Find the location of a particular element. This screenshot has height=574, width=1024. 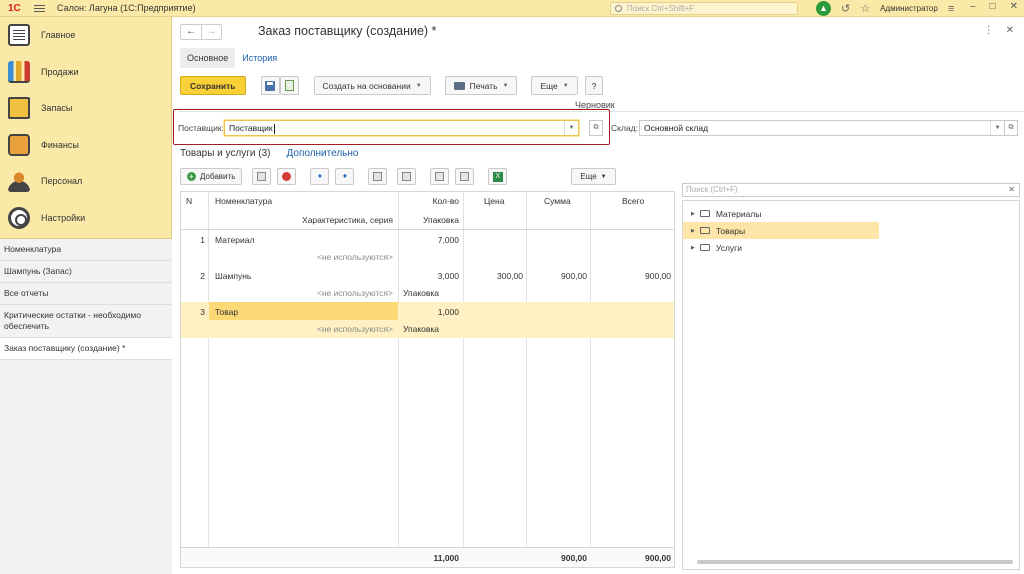

arrow-down-icon: 🠻 is located at coordinates (345, 175).